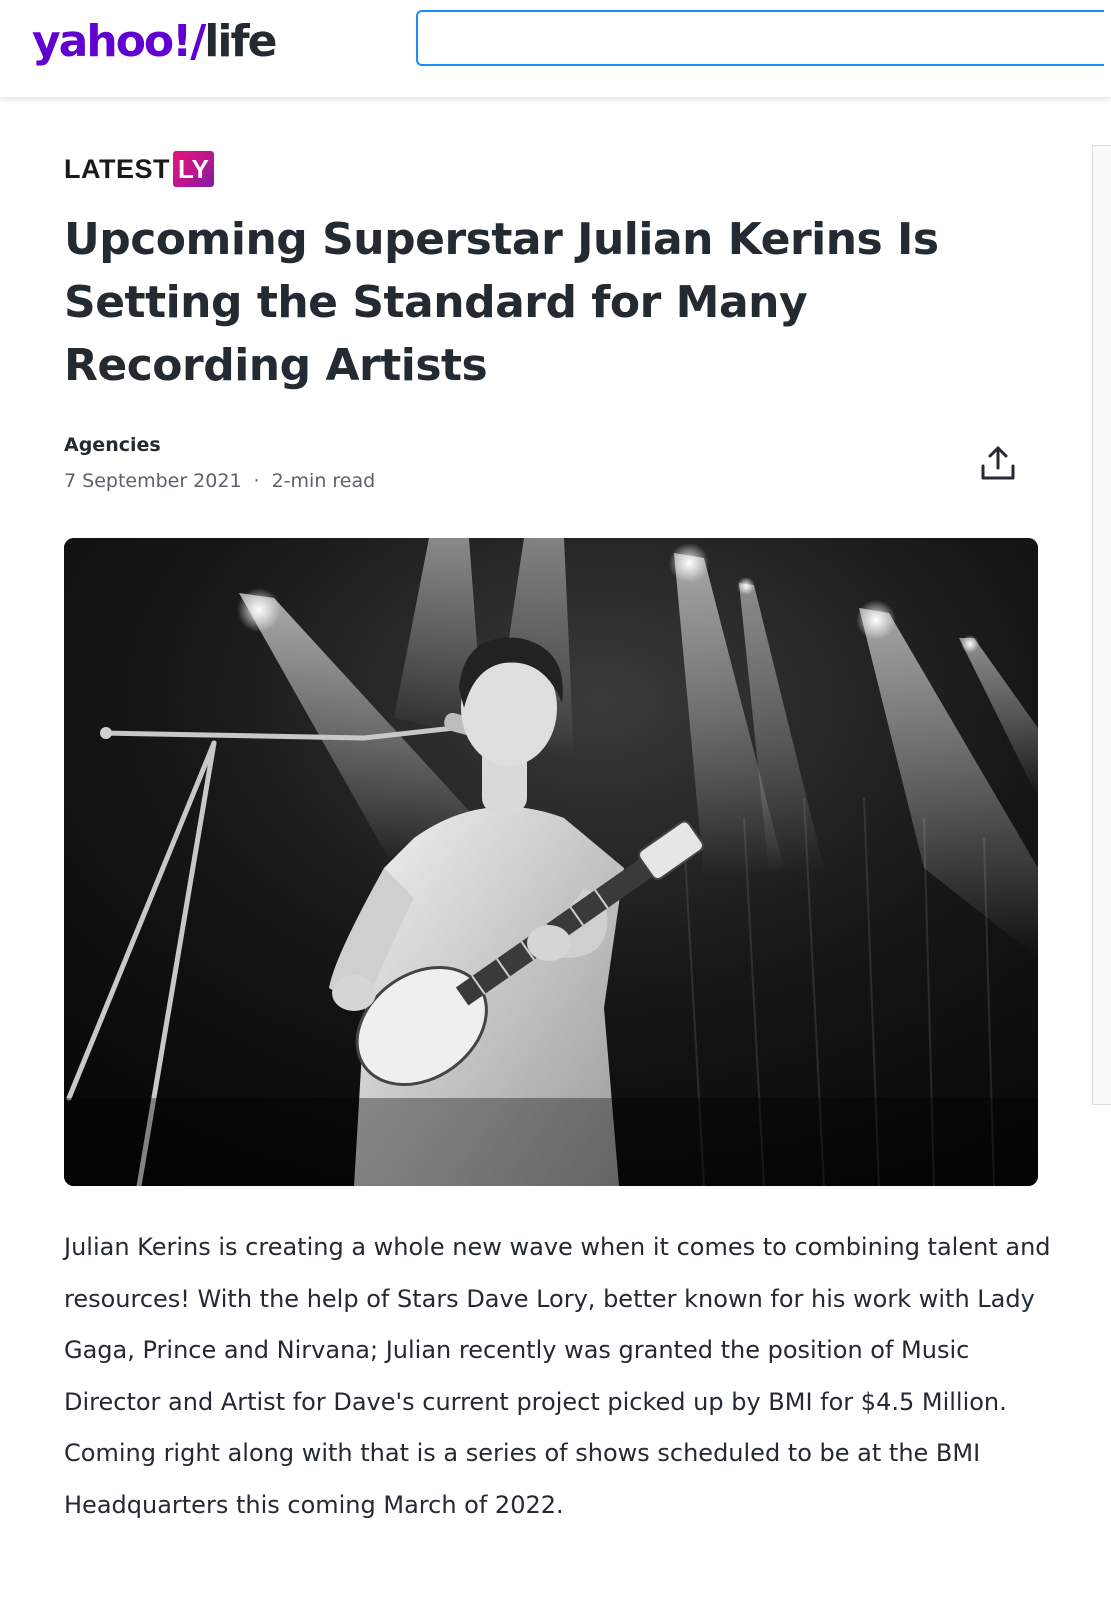  Describe the element at coordinates (117, 168) in the screenshot. I see `provider-name: LATEST` at that location.